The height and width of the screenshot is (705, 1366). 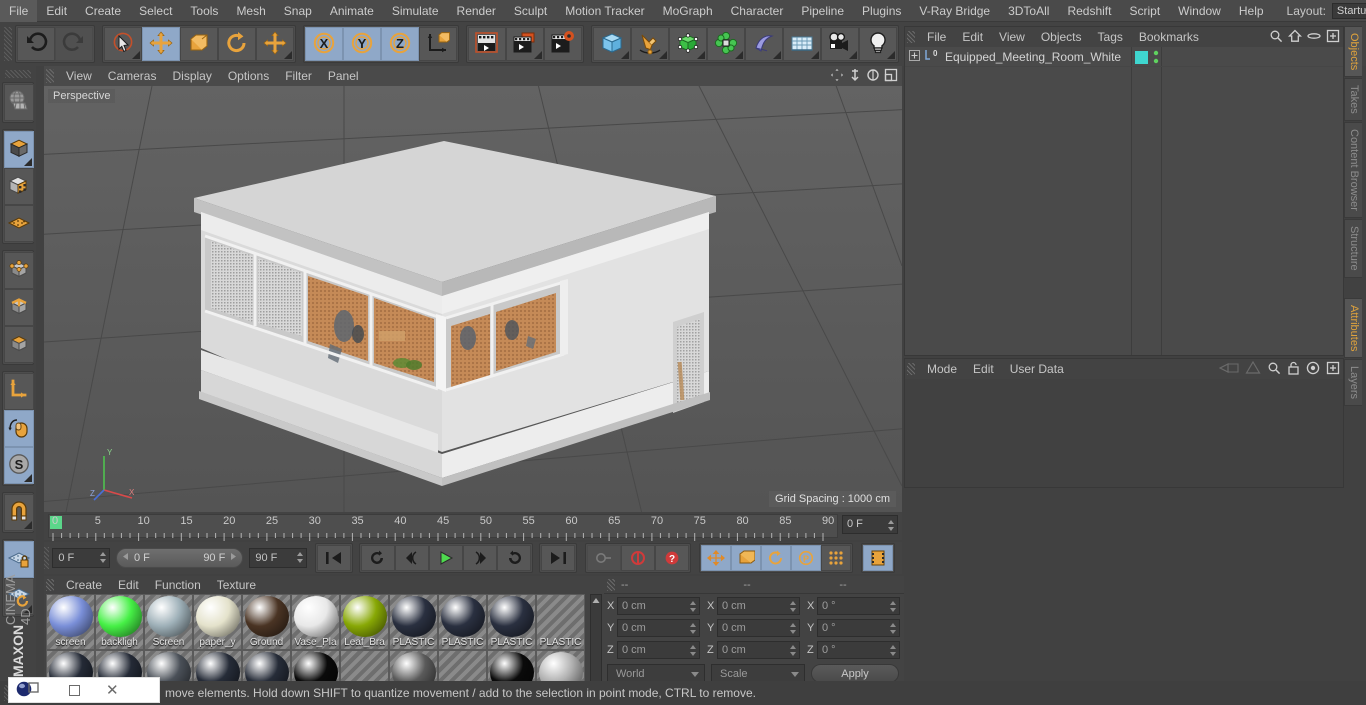 What do you see at coordinates (878, 558) in the screenshot?
I see `timeline-toggle-button` at bounding box center [878, 558].